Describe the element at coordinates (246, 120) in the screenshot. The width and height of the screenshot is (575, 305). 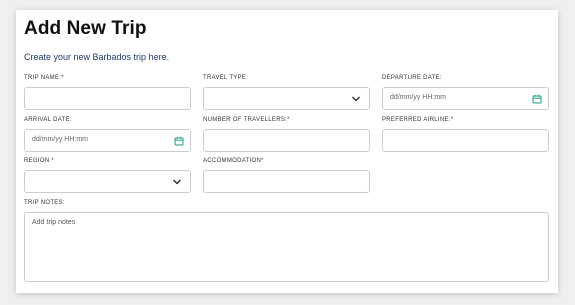
I see `number-of-travellers-label: NUMBER OF TRAVELLERS:*` at that location.